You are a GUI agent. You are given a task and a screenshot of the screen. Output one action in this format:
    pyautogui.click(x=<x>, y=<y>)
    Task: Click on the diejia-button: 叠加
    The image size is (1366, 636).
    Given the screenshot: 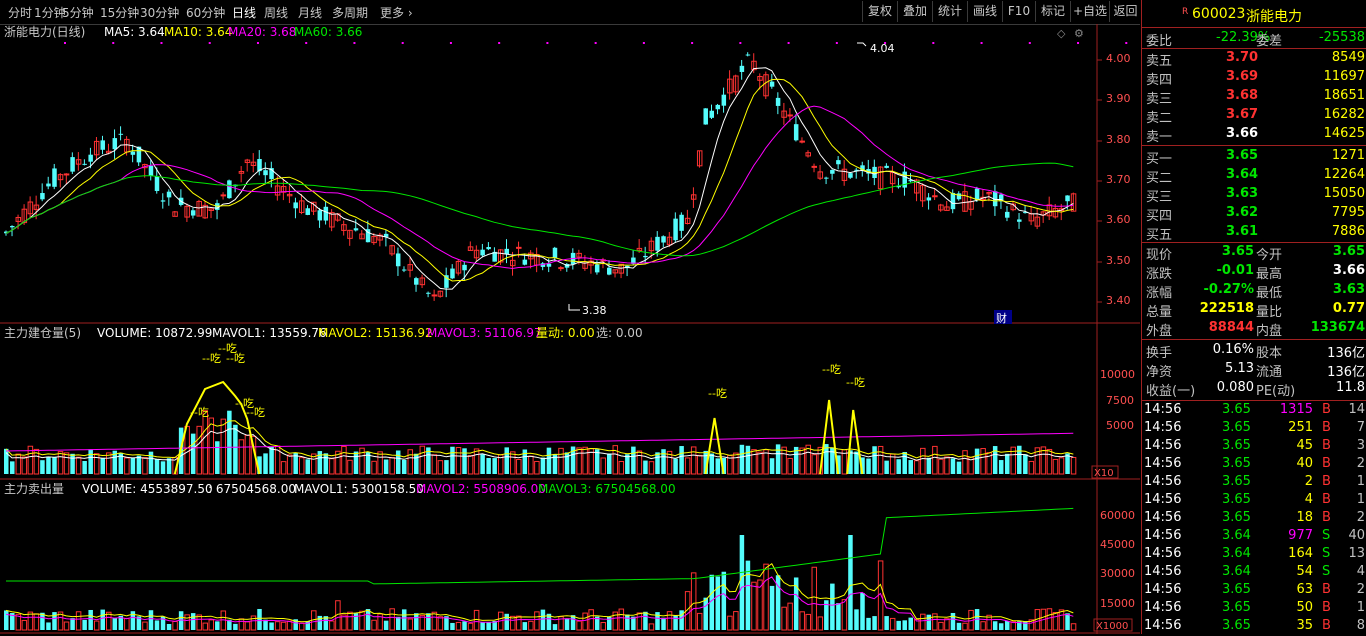 What is the action you would take?
    pyautogui.click(x=914, y=11)
    